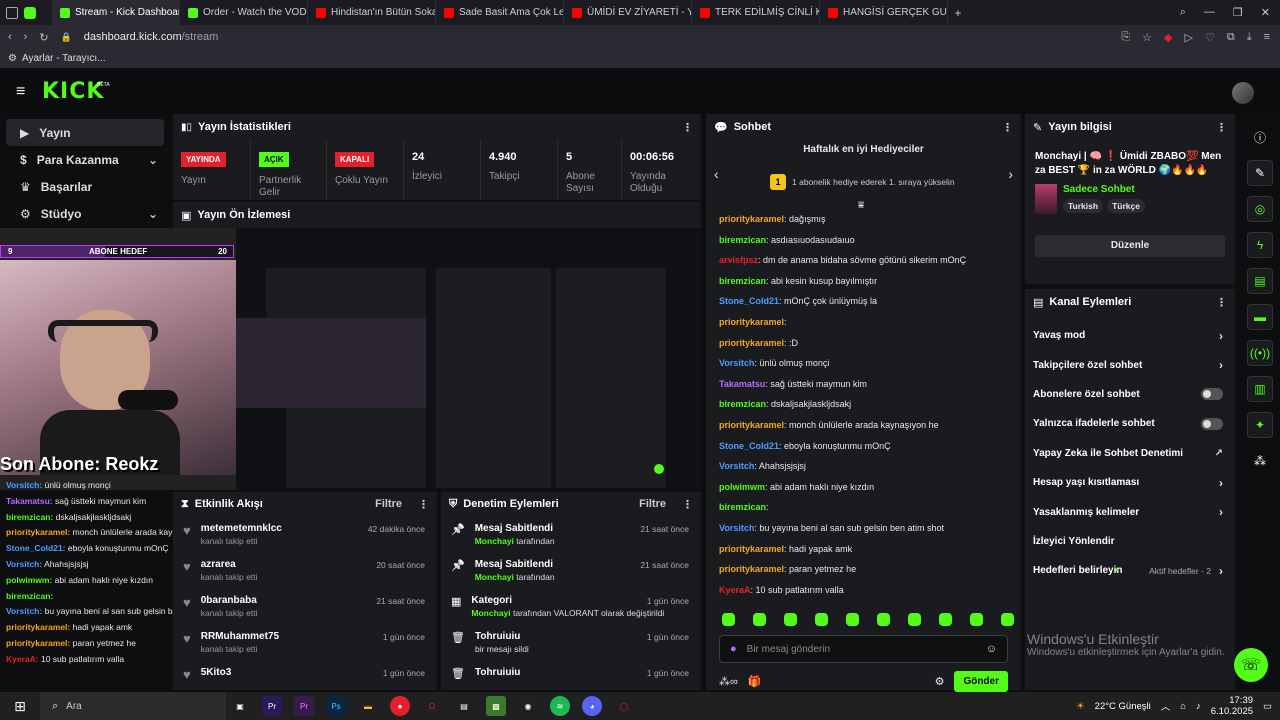 The image size is (1280, 720). I want to click on channel-action-item: Yavaş mod ›, so click(1130, 335).